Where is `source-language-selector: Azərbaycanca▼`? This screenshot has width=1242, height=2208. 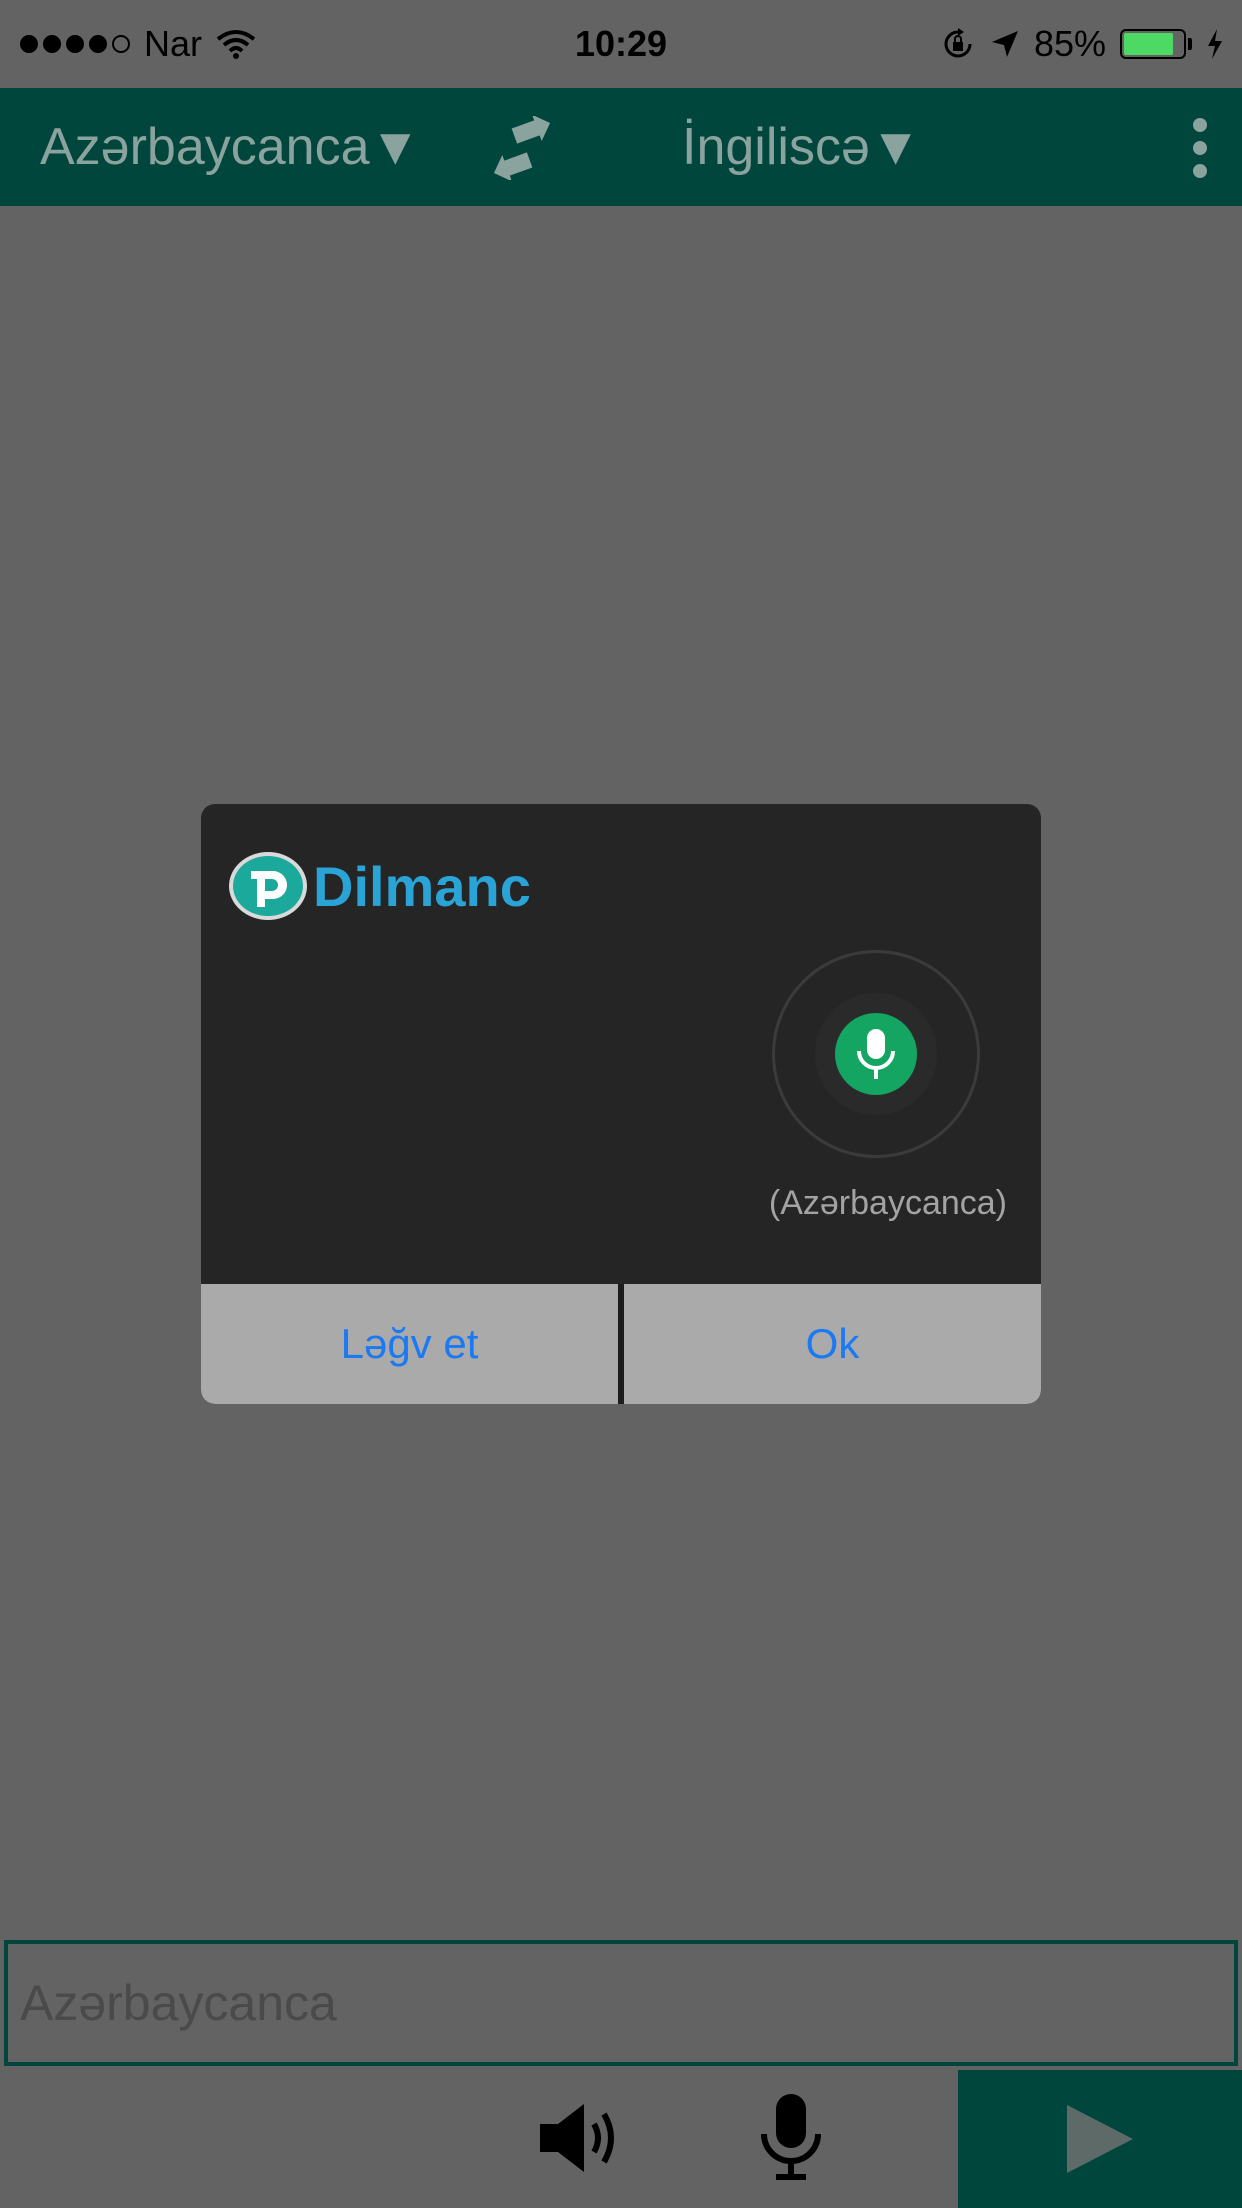
source-language-selector: Azərbaycanca▼ is located at coordinates (230, 147).